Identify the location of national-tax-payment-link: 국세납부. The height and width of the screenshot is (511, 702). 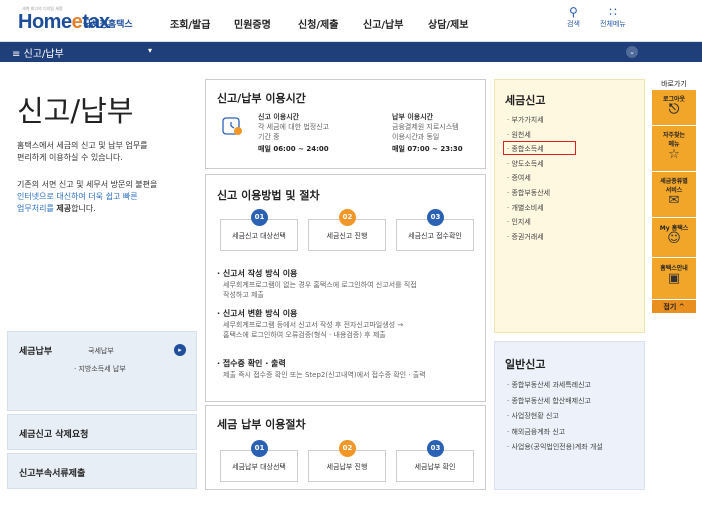
(101, 351).